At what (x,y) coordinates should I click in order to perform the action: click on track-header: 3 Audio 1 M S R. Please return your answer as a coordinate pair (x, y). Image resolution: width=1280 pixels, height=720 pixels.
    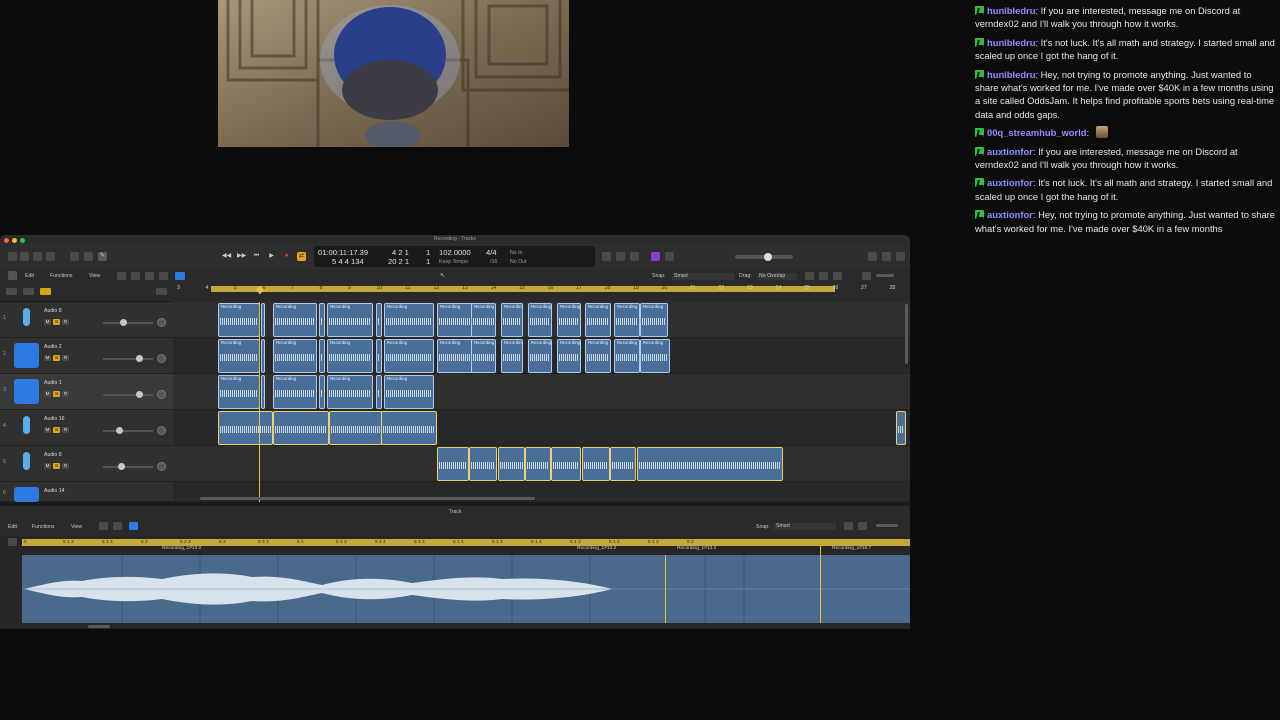
    Looking at the image, I should click on (86, 392).